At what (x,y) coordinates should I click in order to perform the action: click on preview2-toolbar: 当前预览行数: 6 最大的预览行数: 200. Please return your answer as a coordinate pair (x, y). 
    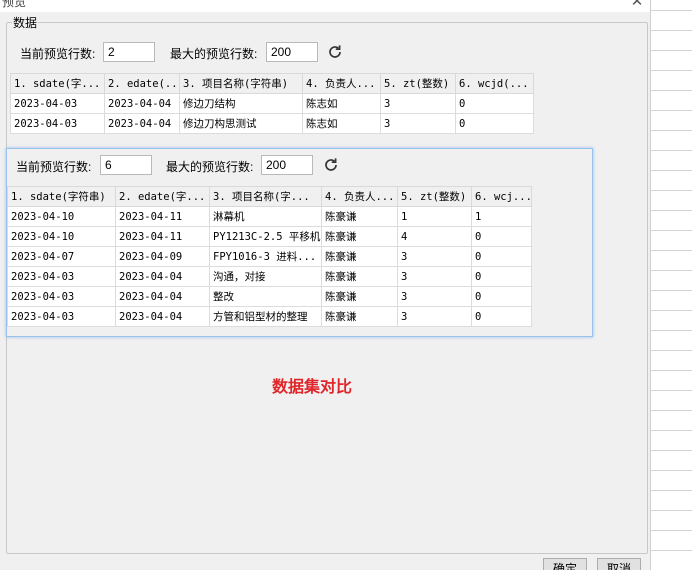
    Looking at the image, I should click on (181, 166).